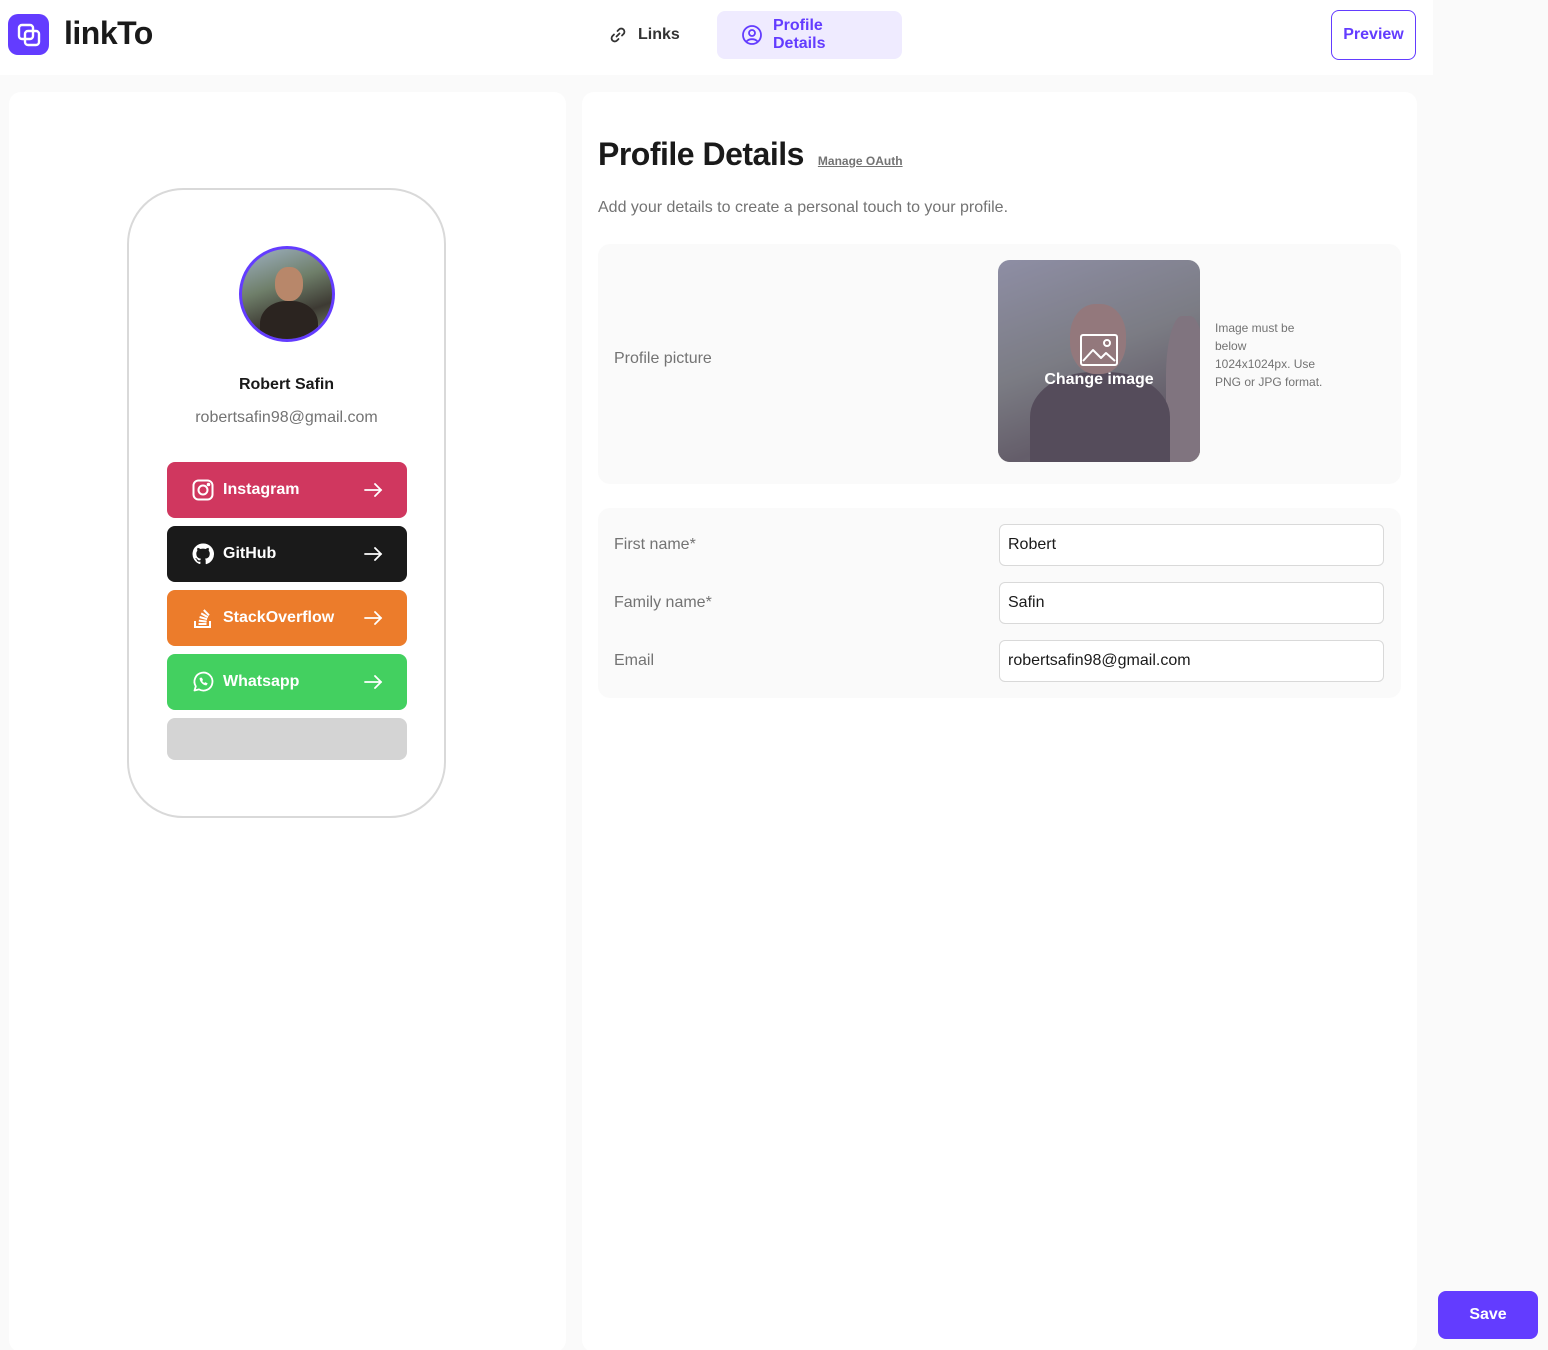  I want to click on app-name: linkTo, so click(108, 33).